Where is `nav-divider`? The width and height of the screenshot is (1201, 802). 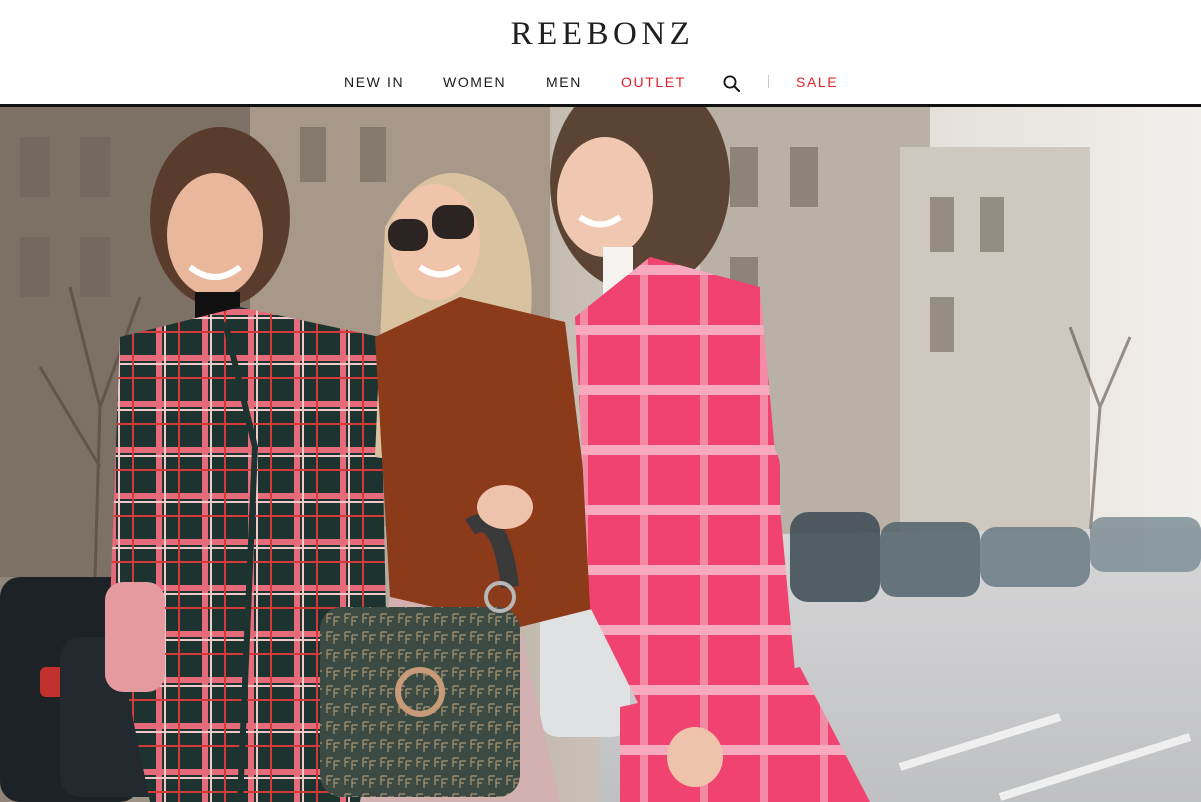
nav-divider is located at coordinates (768, 81).